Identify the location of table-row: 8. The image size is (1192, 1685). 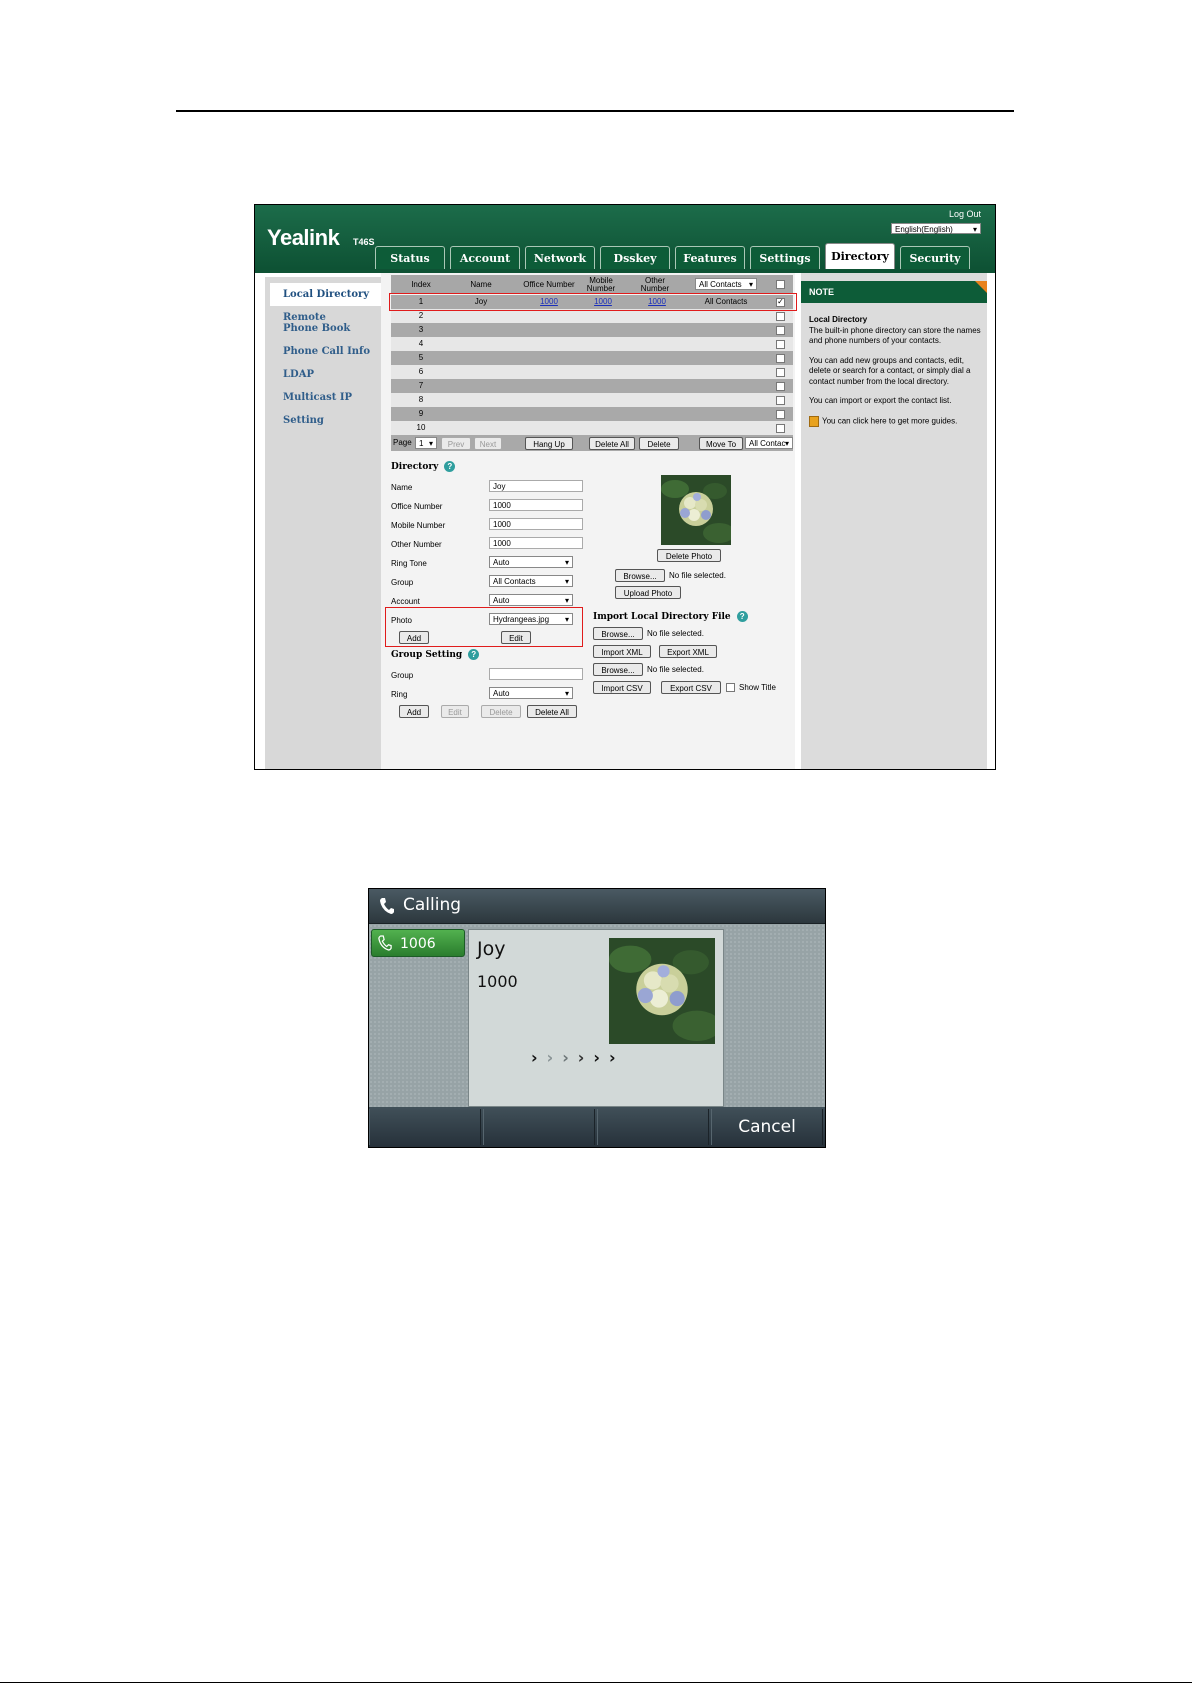
(592, 400).